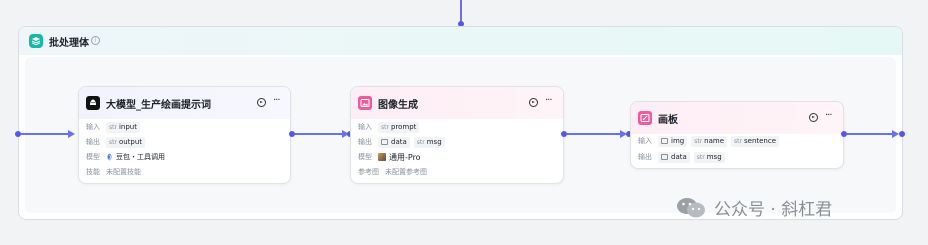 The height and width of the screenshot is (245, 928). I want to click on input-img-tag: img, so click(673, 141).